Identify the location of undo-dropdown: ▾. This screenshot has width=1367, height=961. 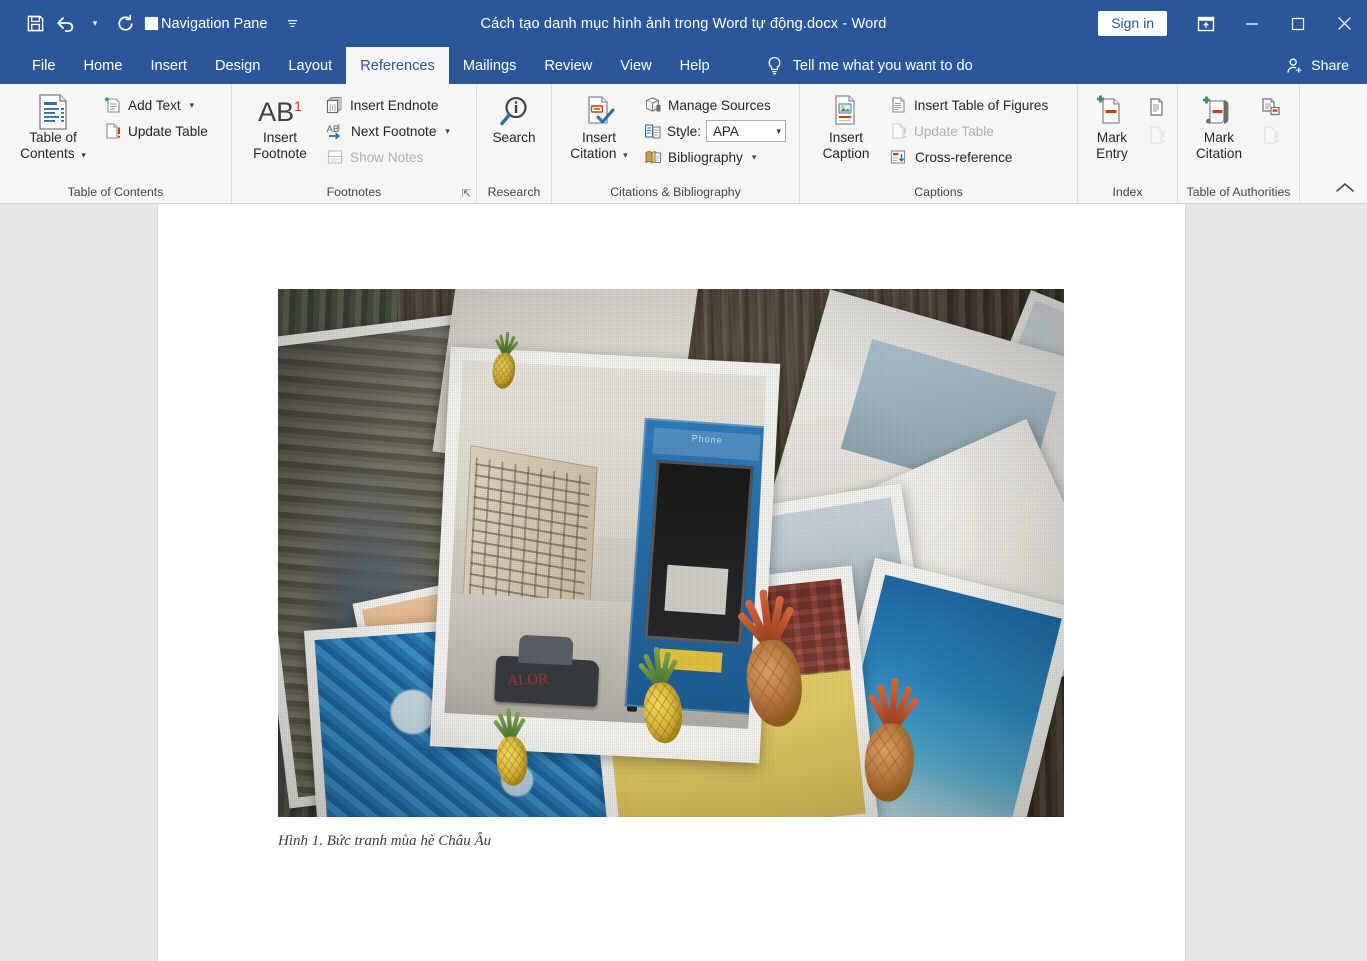
(95, 24).